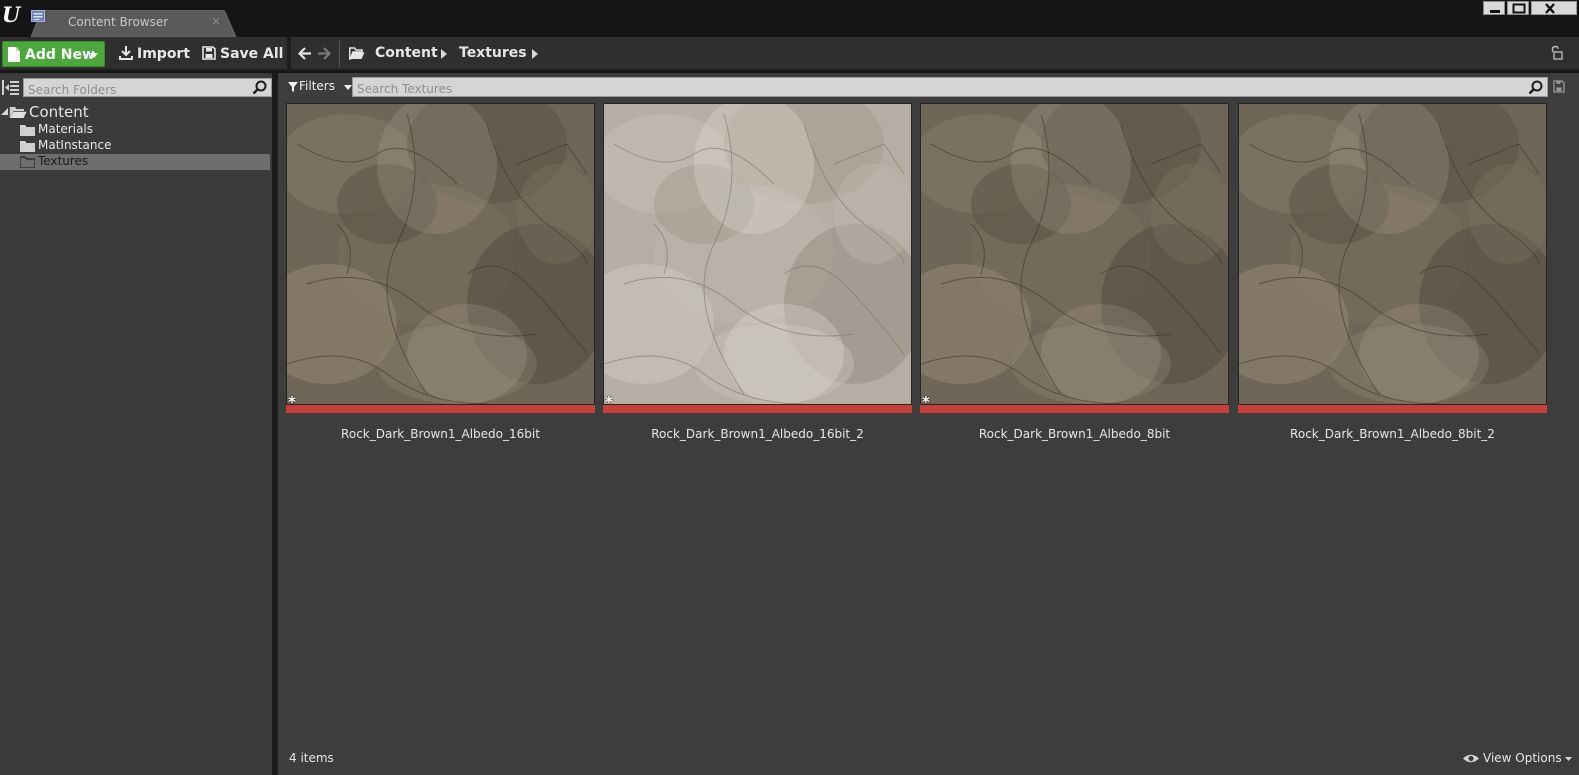 This screenshot has width=1579, height=775. Describe the element at coordinates (59, 112) in the screenshot. I see `tree-item-label: Content` at that location.